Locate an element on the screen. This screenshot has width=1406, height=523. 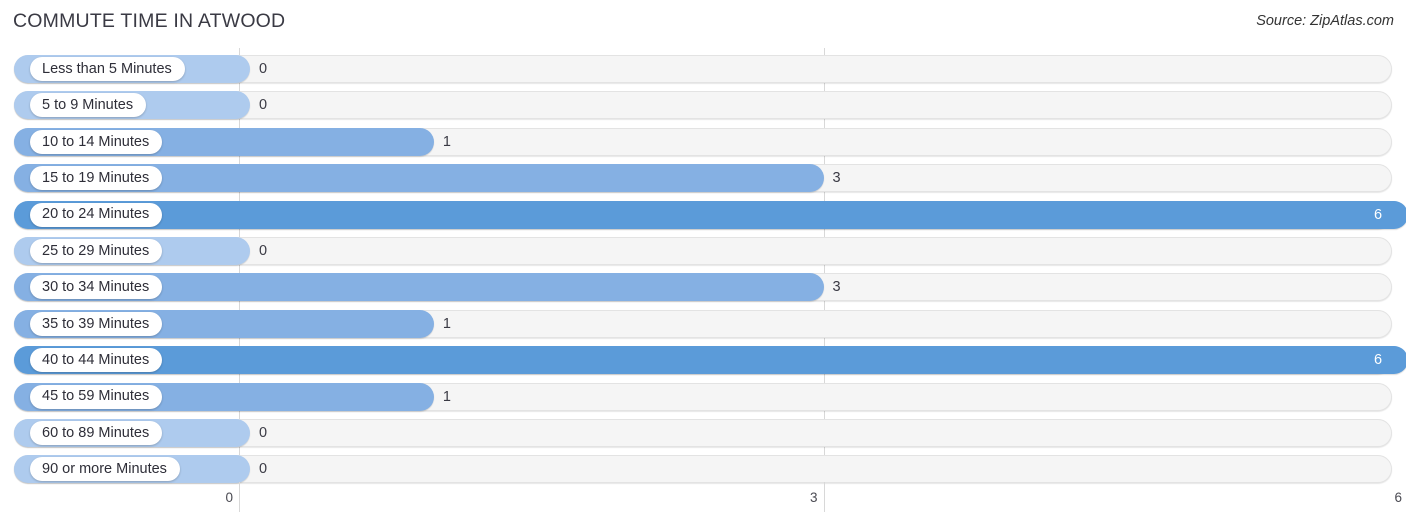
bar-row: 40 to 44 Minutes 6 is located at coordinates (710, 360).